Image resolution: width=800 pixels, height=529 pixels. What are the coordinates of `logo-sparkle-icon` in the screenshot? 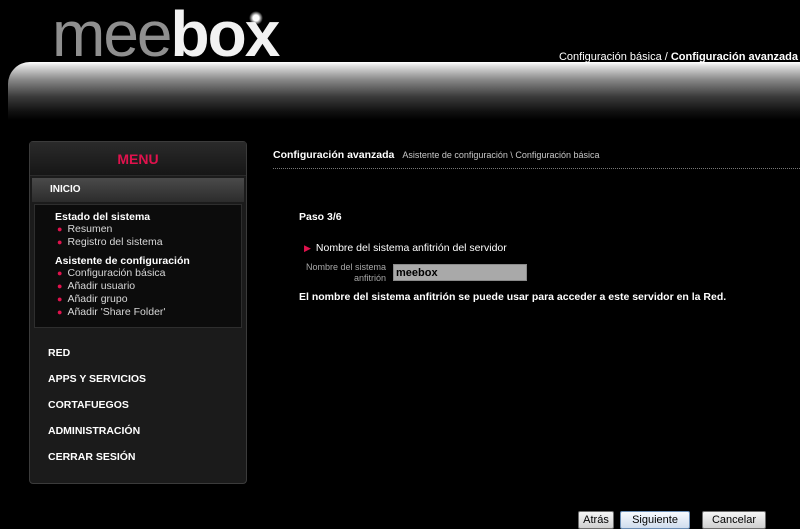 It's located at (256, 18).